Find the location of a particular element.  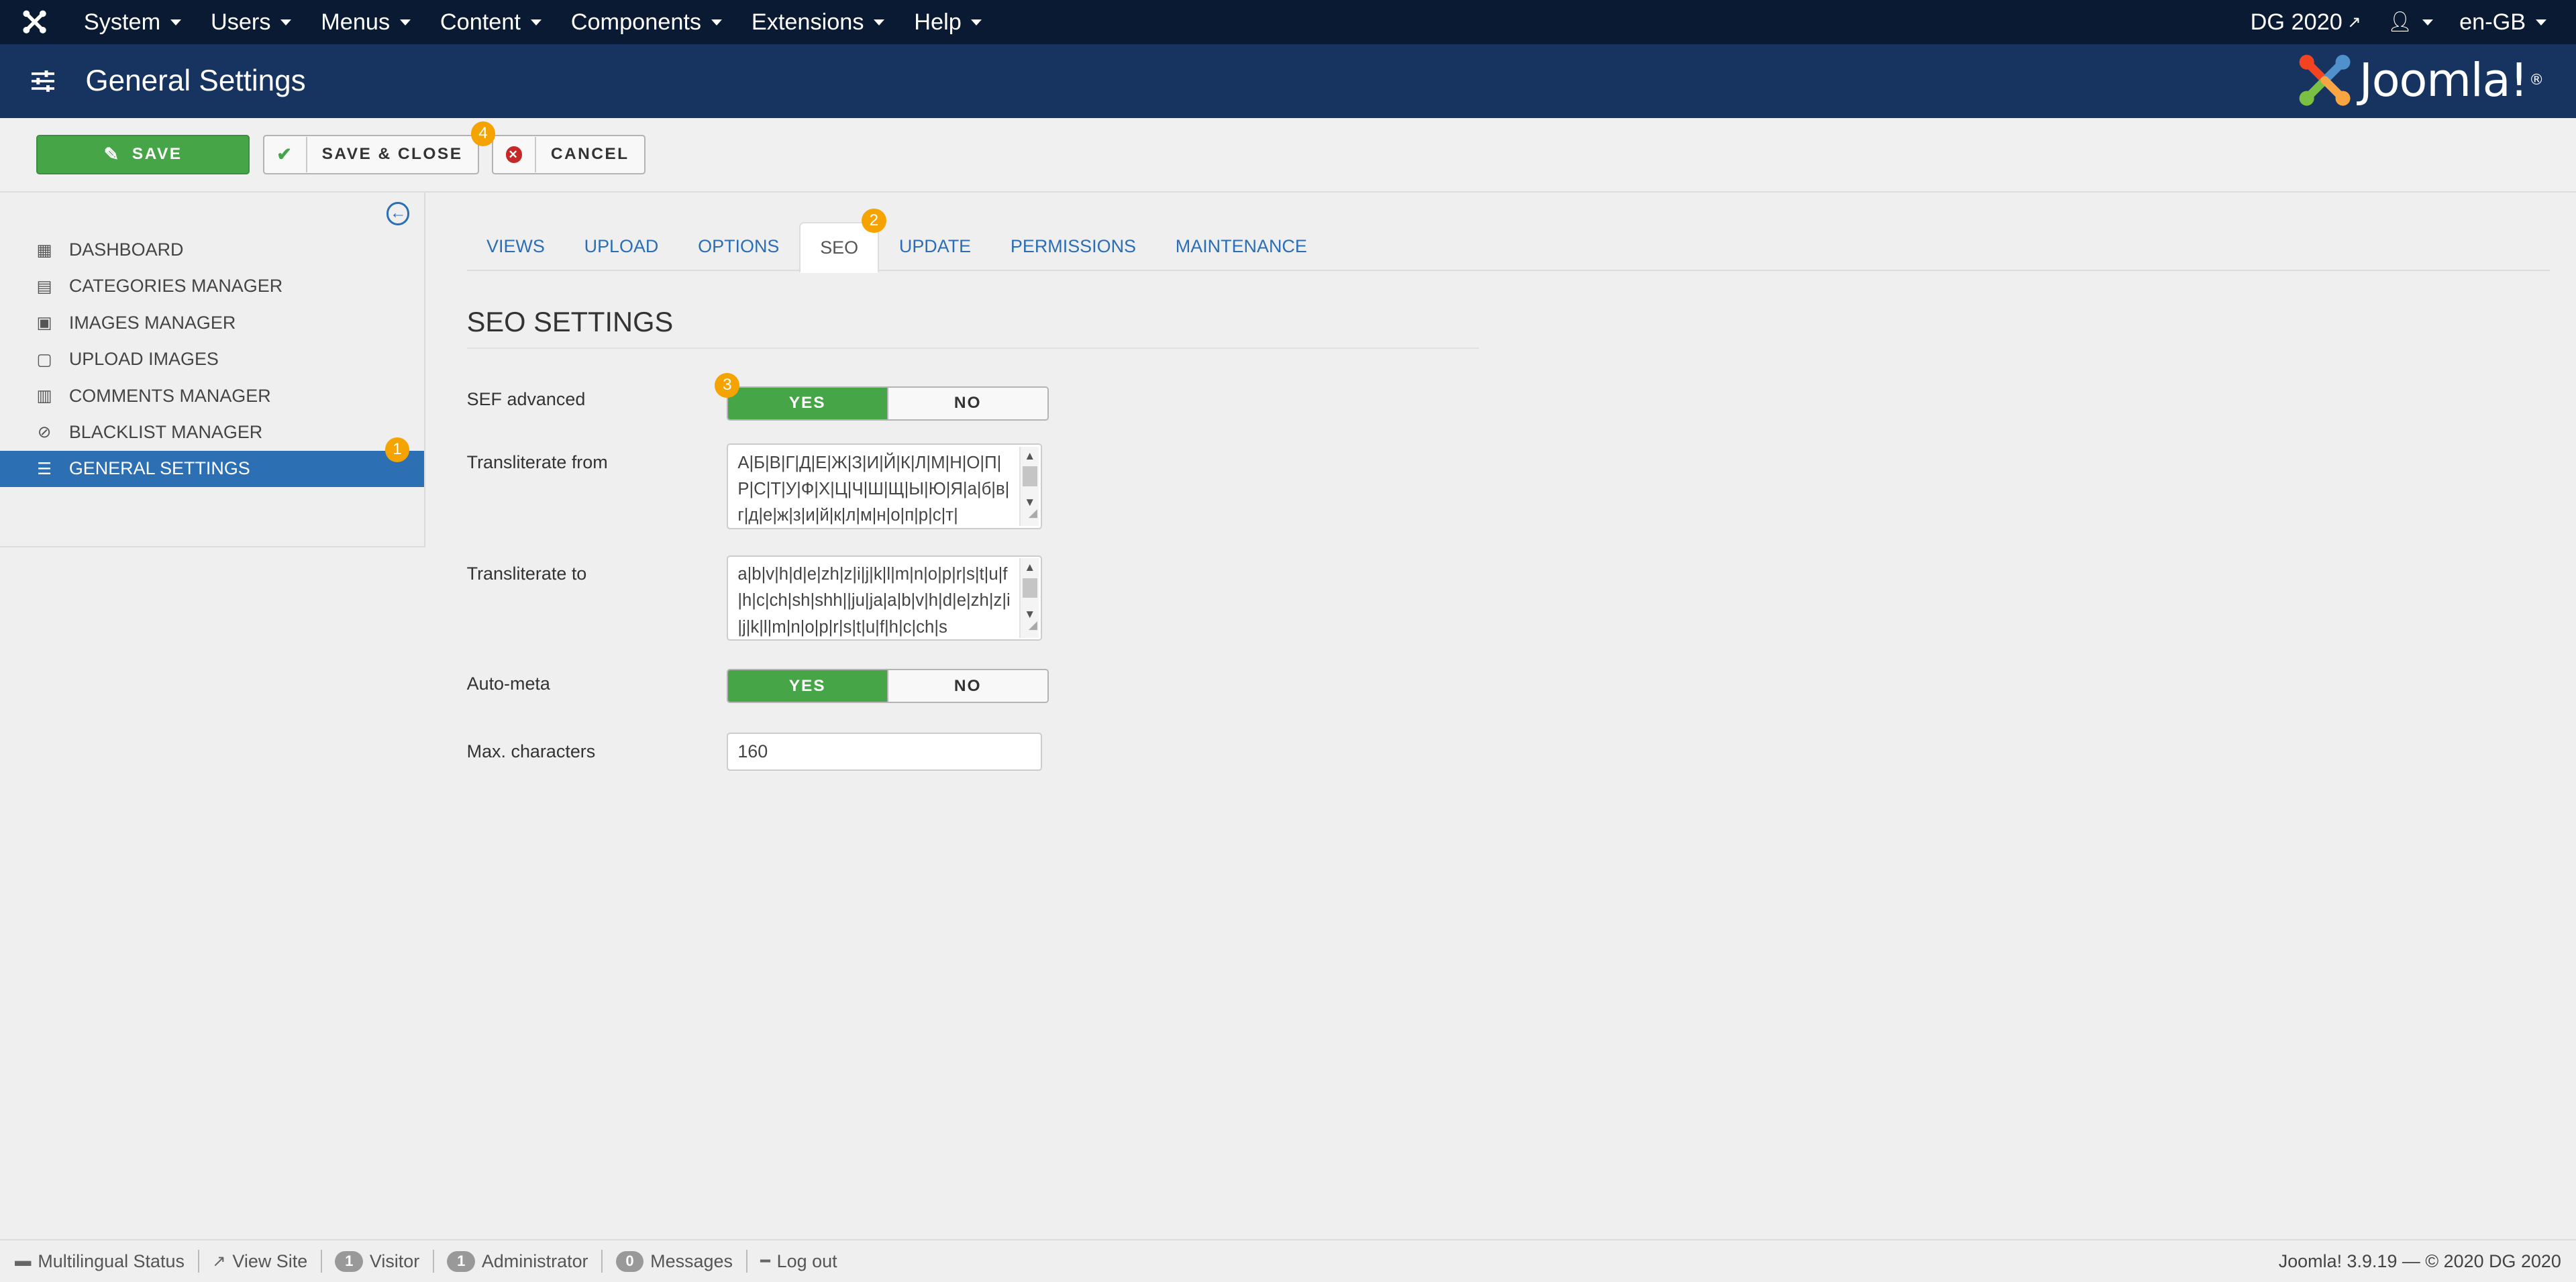

max-characters-label: Max. characters is located at coordinates (531, 751).